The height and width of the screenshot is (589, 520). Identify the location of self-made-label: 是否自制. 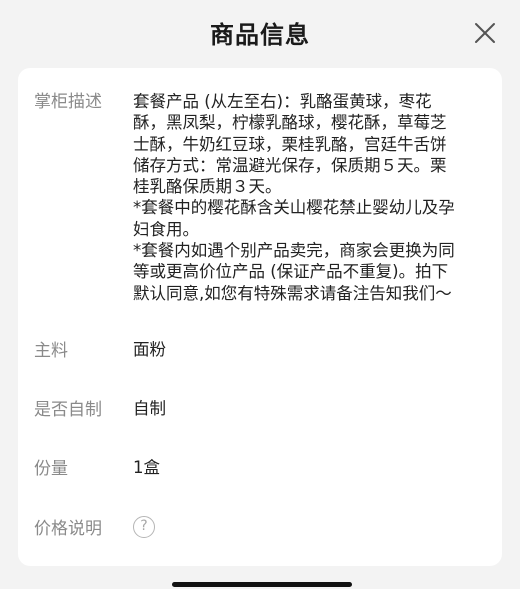
(68, 410).